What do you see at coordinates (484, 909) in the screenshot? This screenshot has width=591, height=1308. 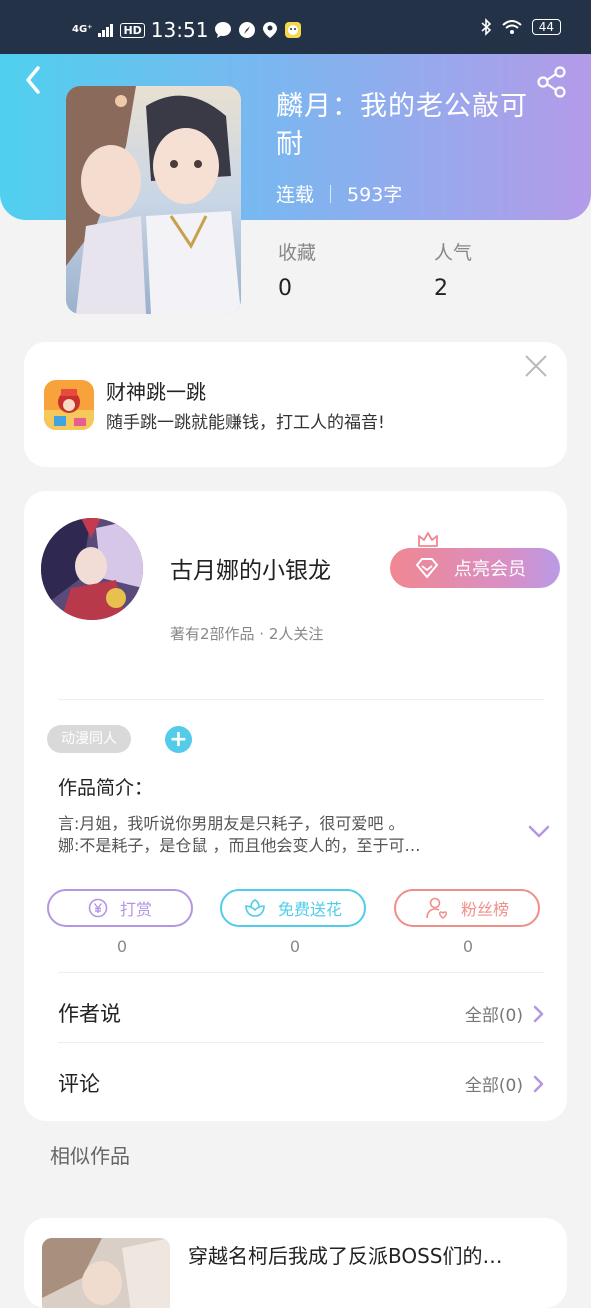 I see `fan-ranking-label: 粉丝榜` at bounding box center [484, 909].